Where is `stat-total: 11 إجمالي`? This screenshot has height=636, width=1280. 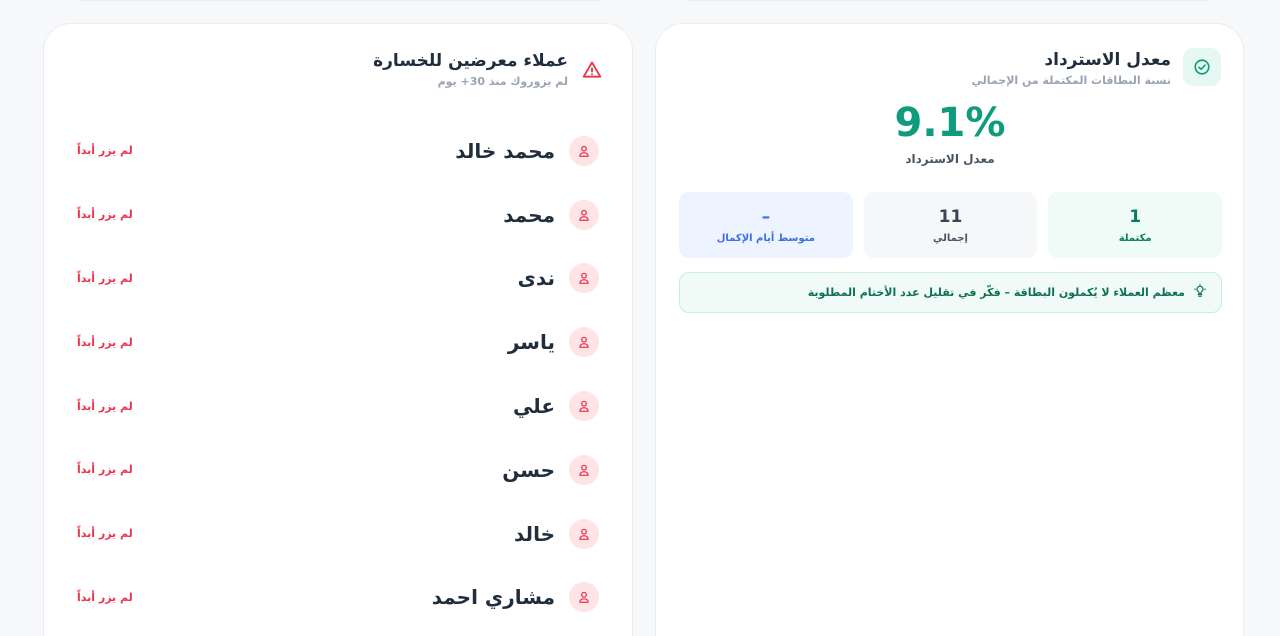
stat-total: 11 إجمالي is located at coordinates (950, 225).